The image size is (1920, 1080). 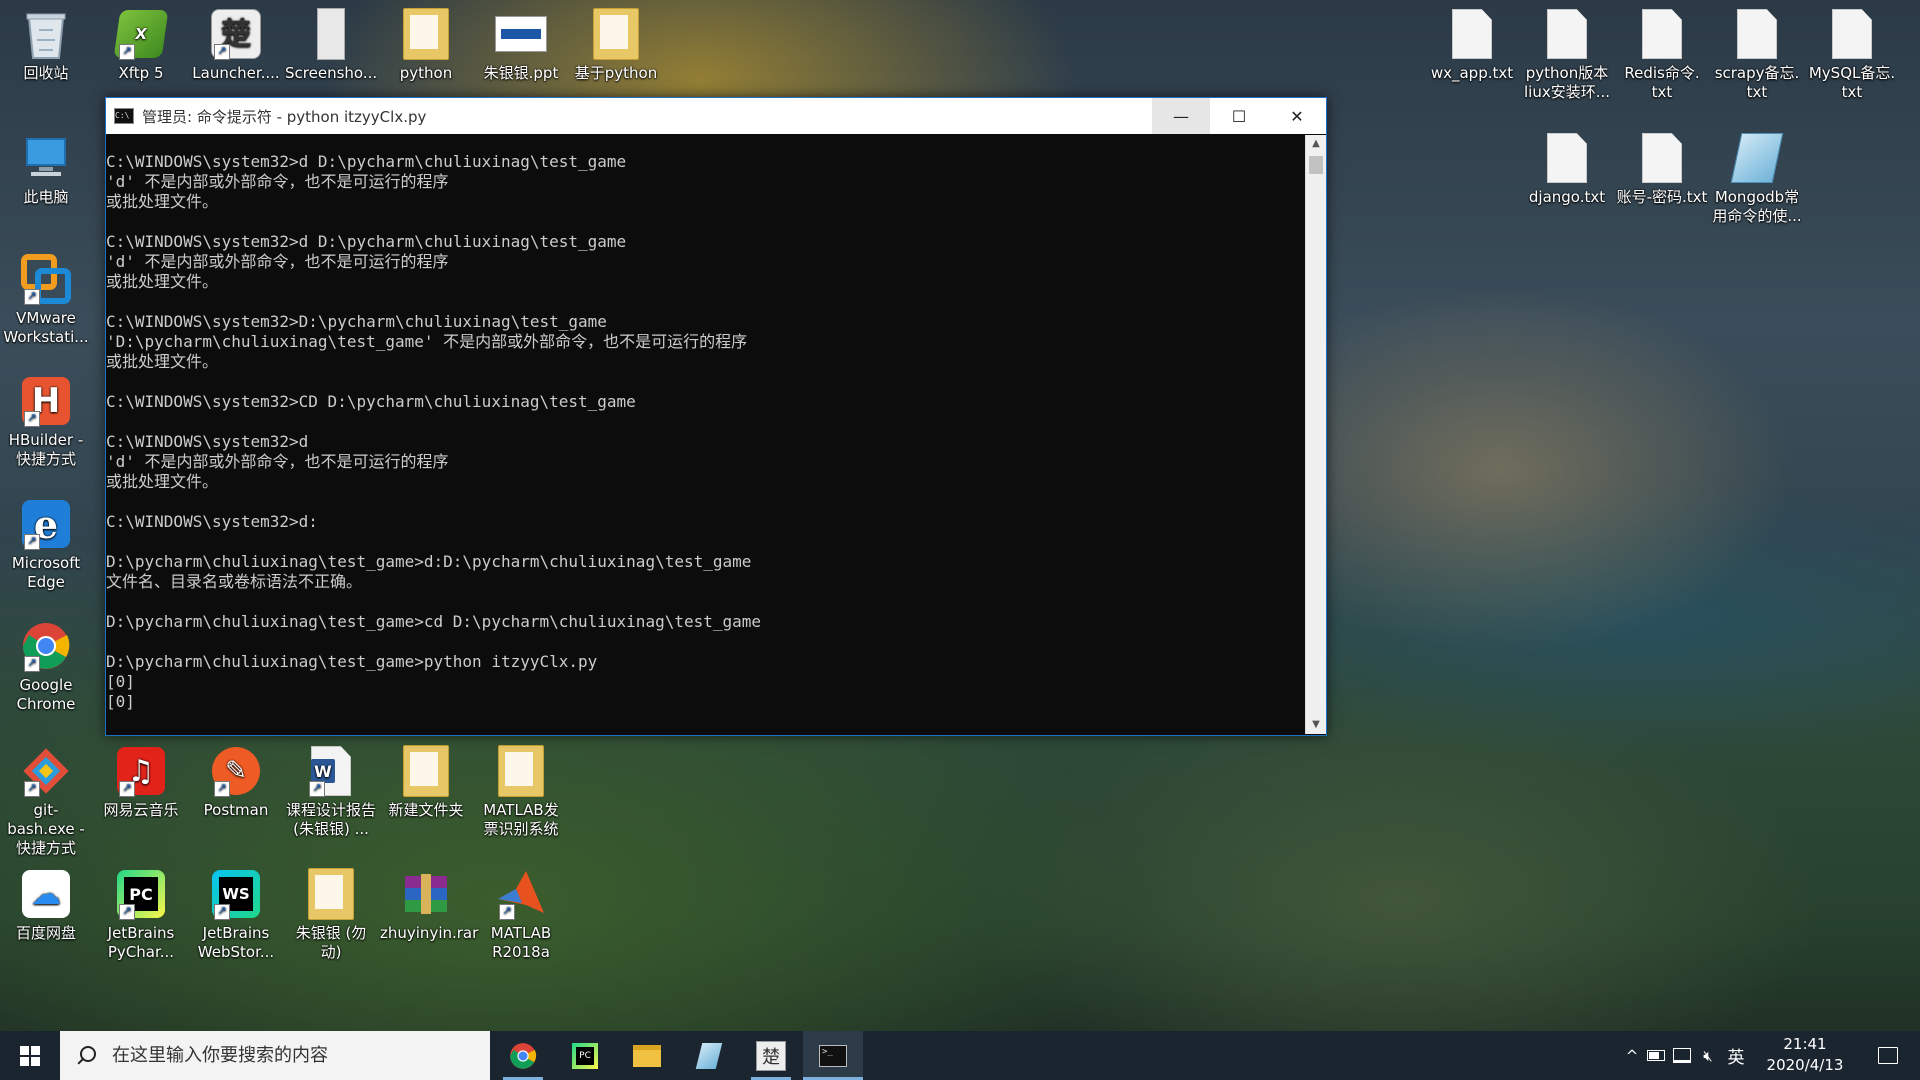 I want to click on desktop-icon-python-doc: python, so click(x=426, y=45).